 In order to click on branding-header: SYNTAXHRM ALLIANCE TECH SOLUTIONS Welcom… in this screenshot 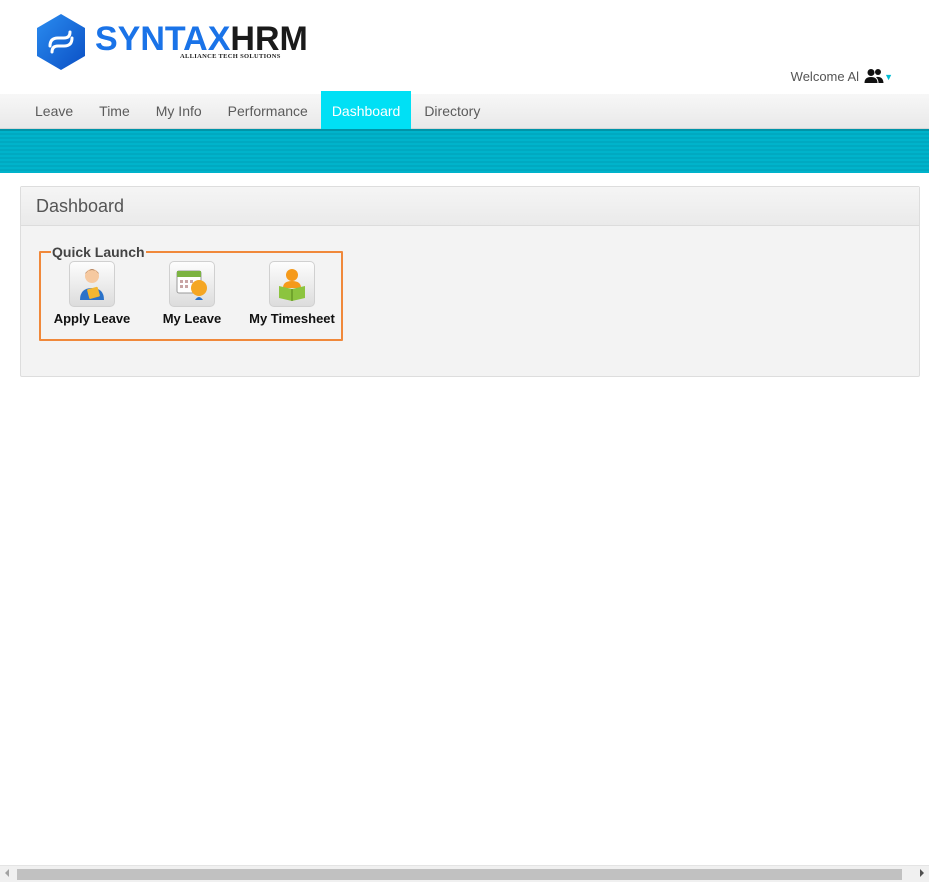, I will do `click(464, 47)`.